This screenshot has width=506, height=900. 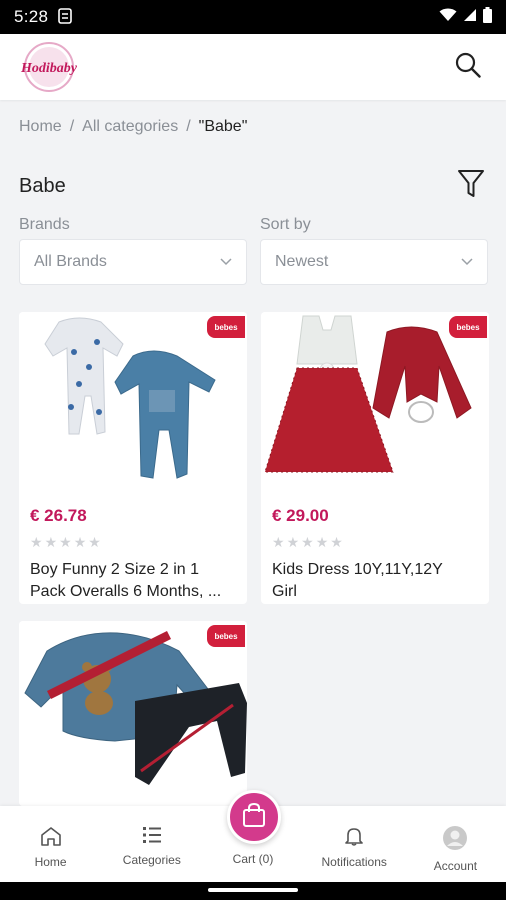 I want to click on product-name: Kids Dress 10Y,11Y,12Y Girl, so click(x=375, y=577).